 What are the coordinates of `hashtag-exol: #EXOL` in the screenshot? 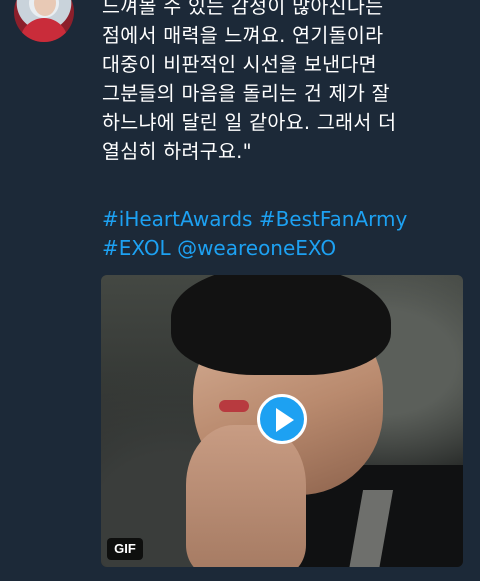 It's located at (136, 248).